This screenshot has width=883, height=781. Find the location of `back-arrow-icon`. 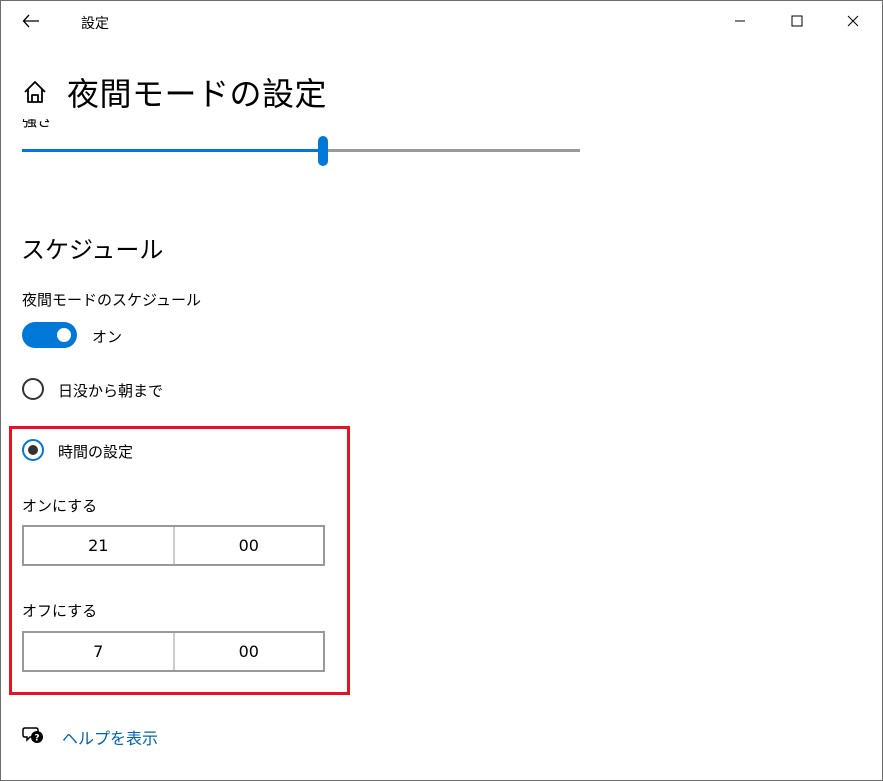

back-arrow-icon is located at coordinates (30, 21).